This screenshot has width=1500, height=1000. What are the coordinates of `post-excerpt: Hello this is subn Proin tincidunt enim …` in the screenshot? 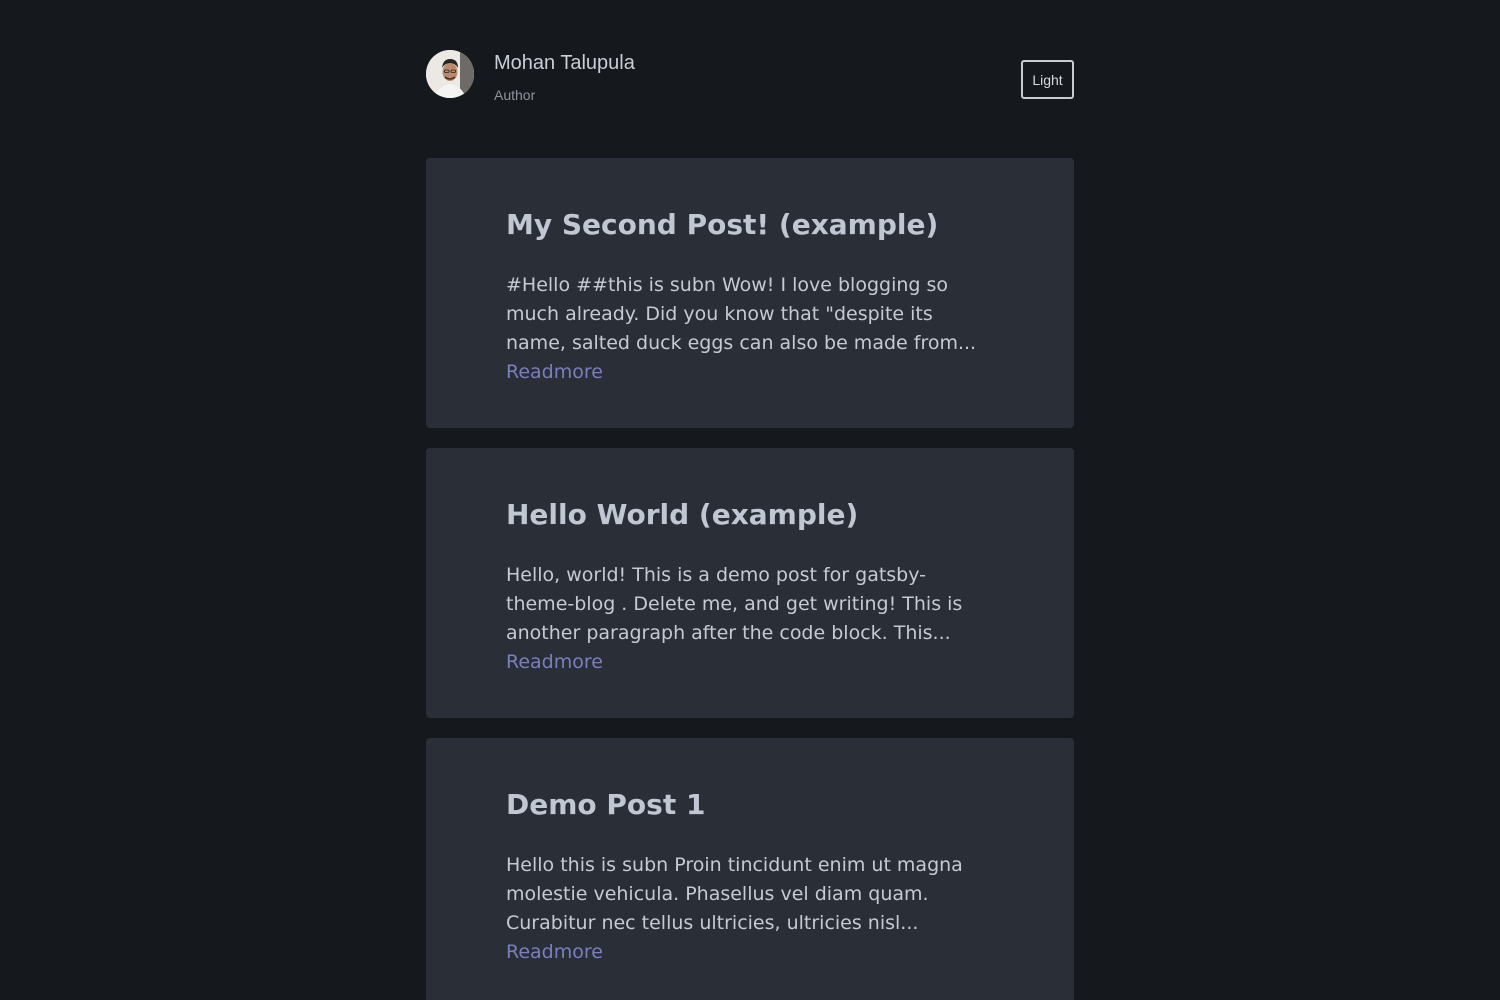 It's located at (750, 909).